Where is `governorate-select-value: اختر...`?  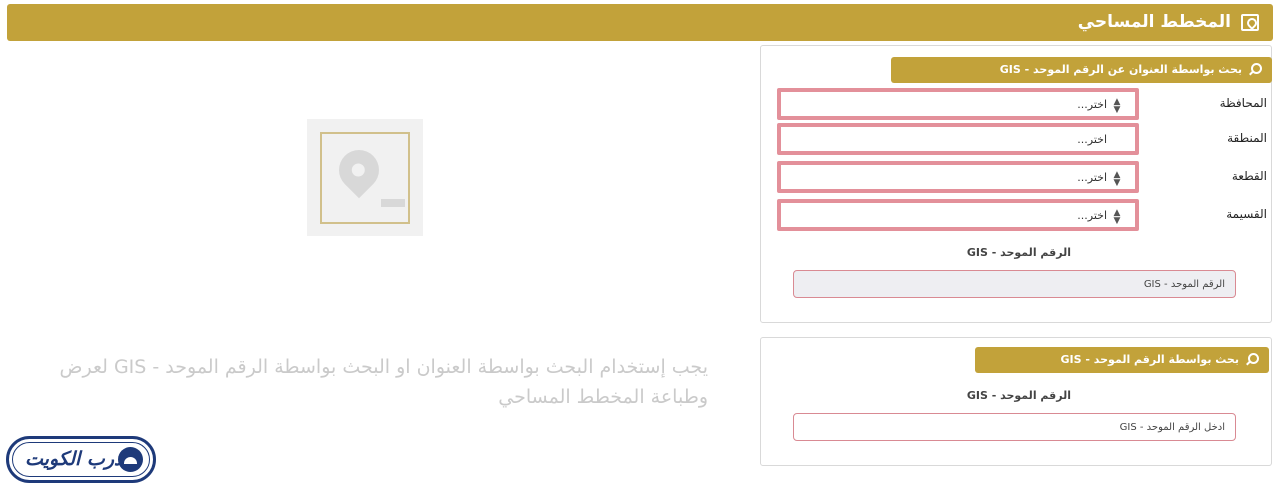 governorate-select-value: اختر... is located at coordinates (1092, 104).